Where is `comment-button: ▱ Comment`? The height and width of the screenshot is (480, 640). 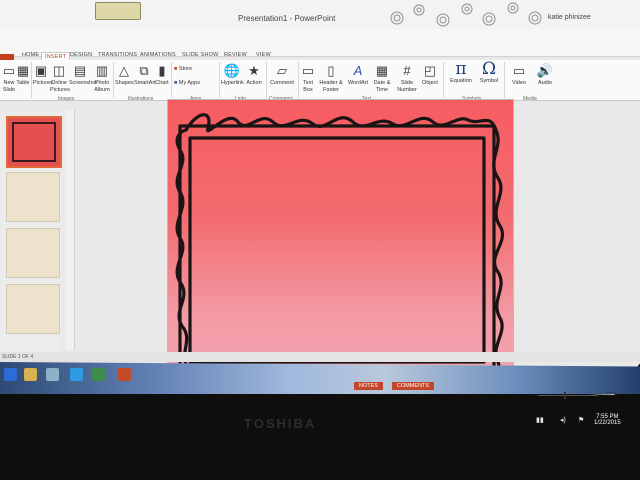
comment-button: ▱ Comment is located at coordinates (282, 75).